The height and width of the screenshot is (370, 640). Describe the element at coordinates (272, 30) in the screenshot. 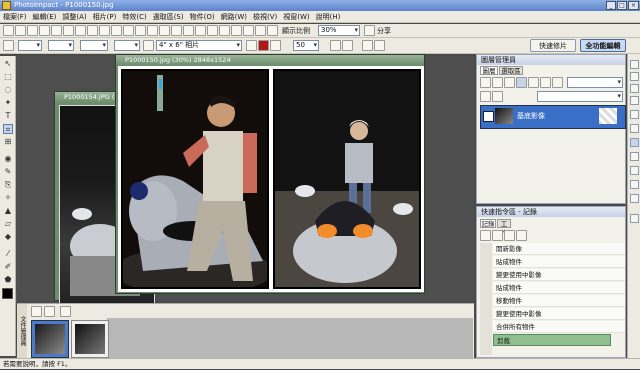

I see `panel-icon` at that location.